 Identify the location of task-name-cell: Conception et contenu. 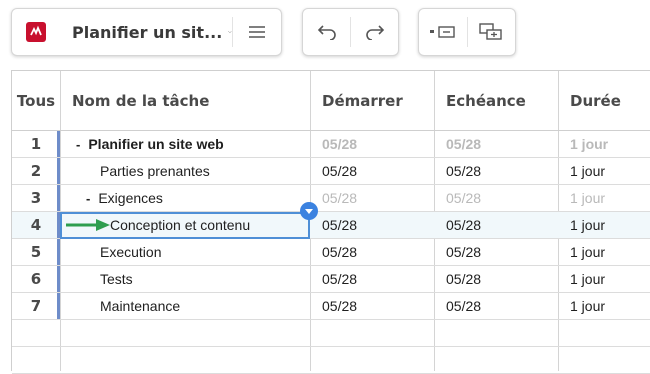
(180, 225).